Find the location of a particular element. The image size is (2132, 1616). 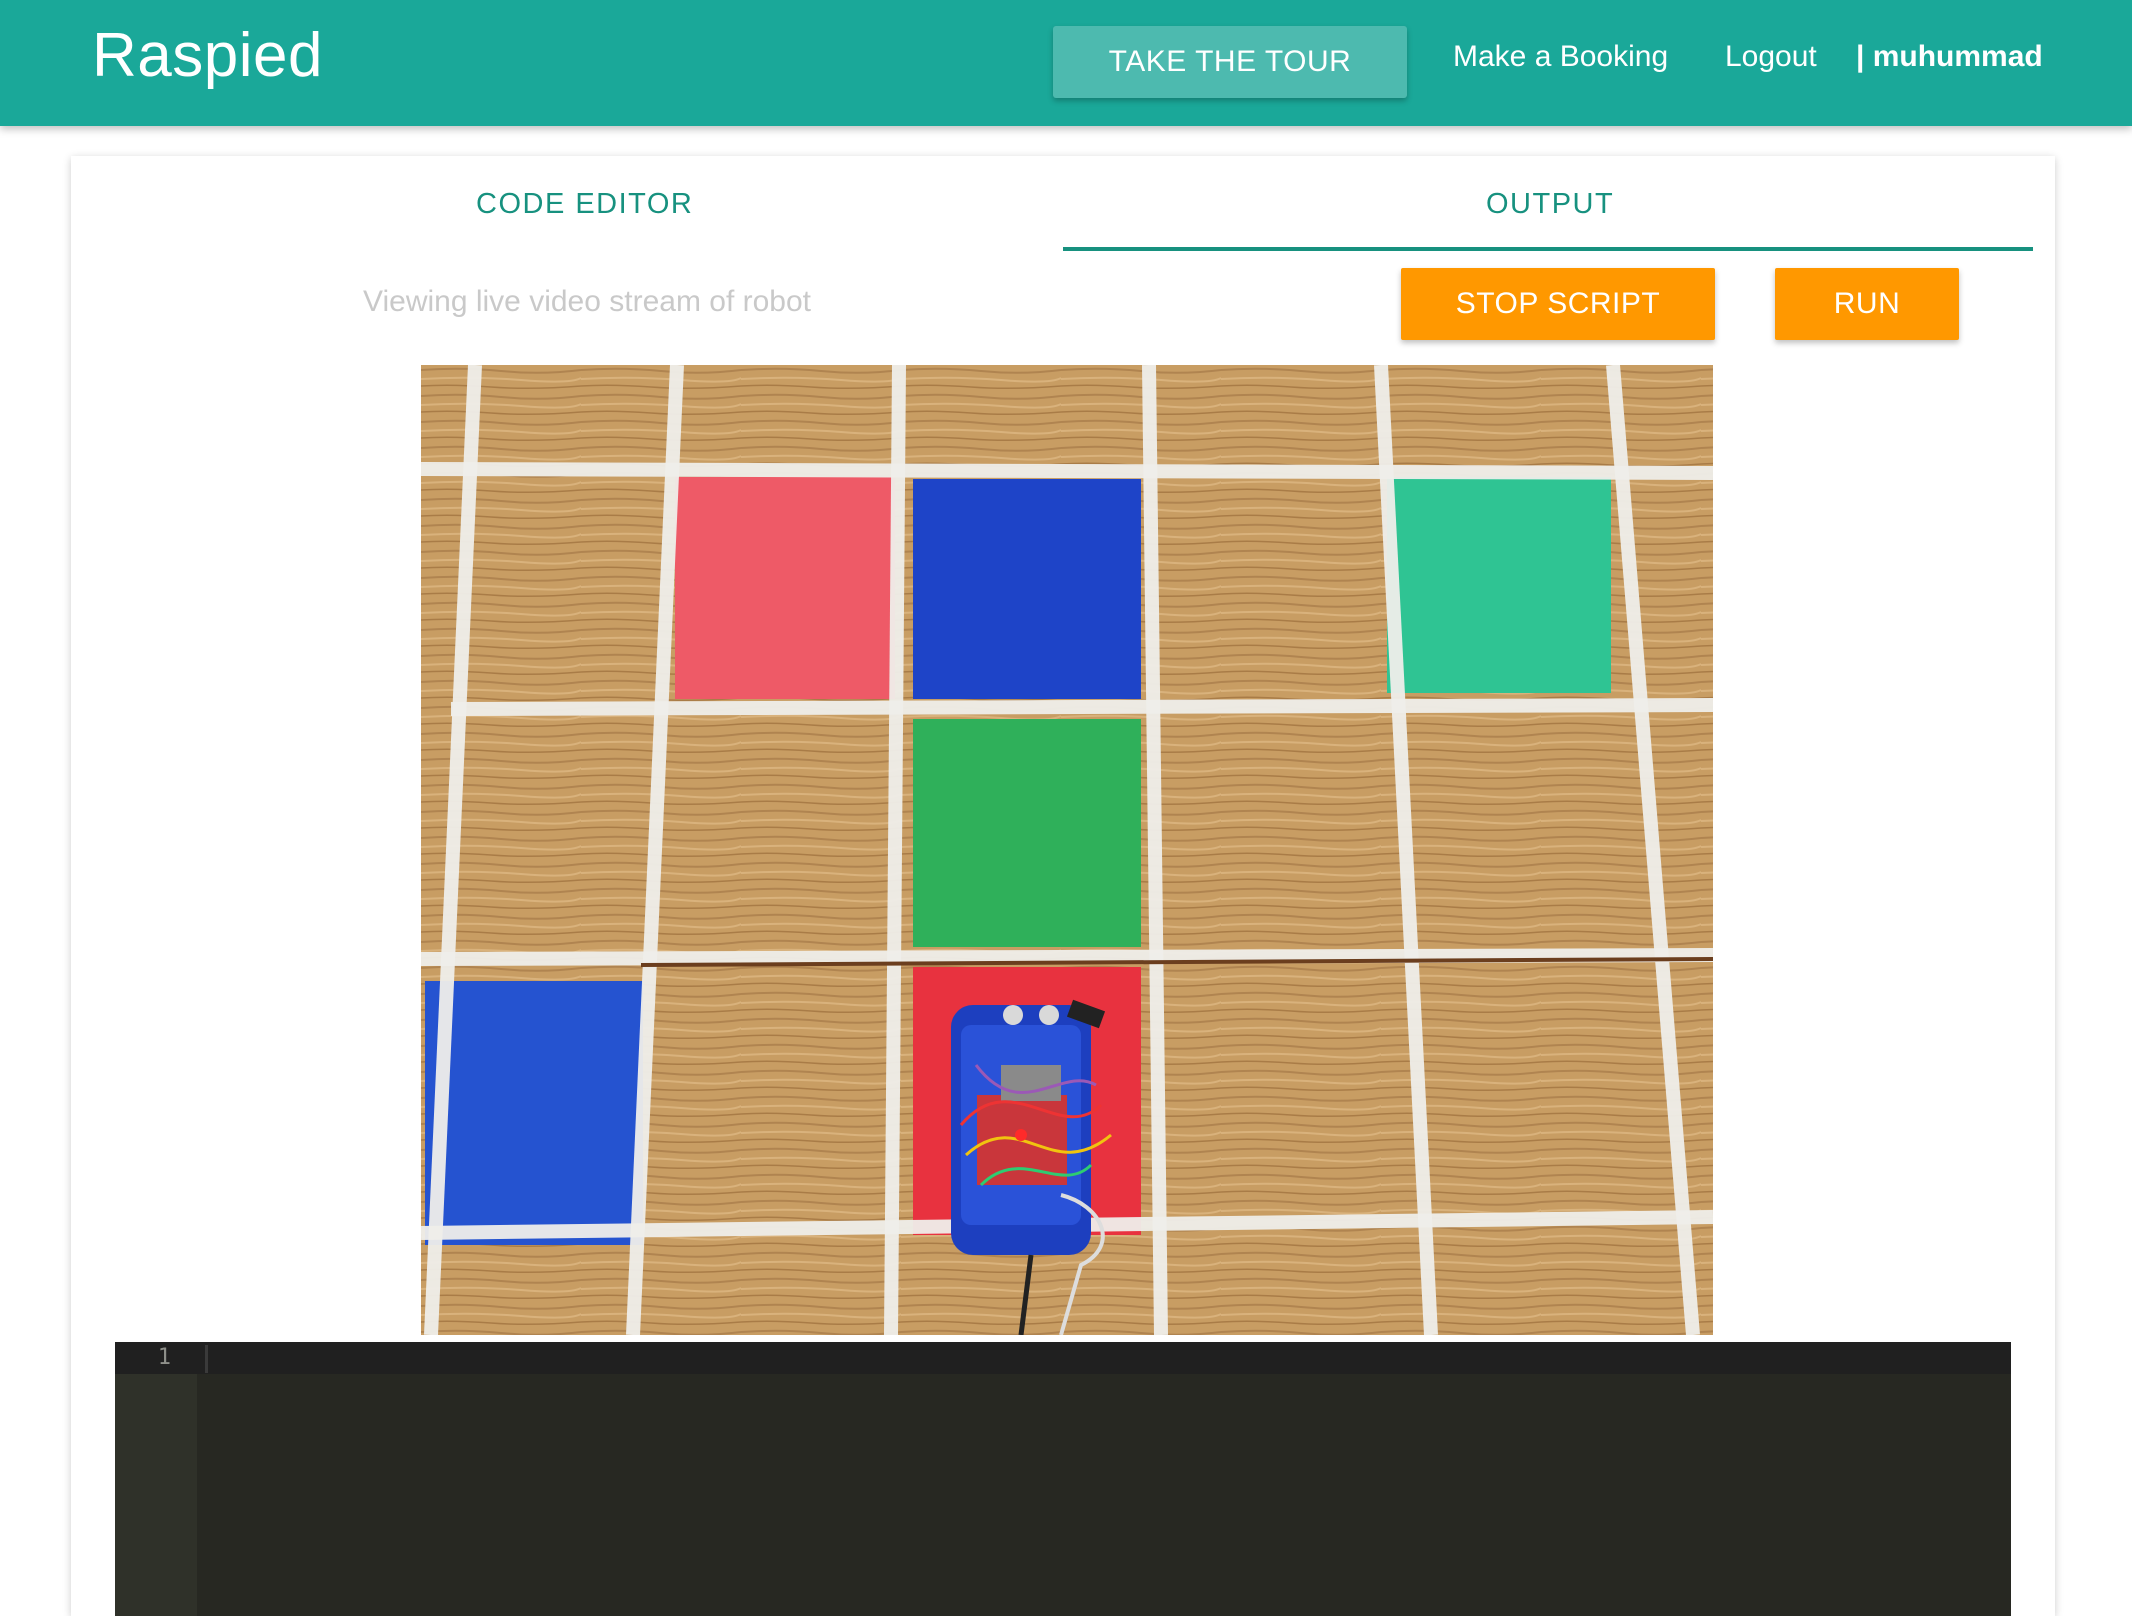

line-number-gutter is located at coordinates (156, 1479).